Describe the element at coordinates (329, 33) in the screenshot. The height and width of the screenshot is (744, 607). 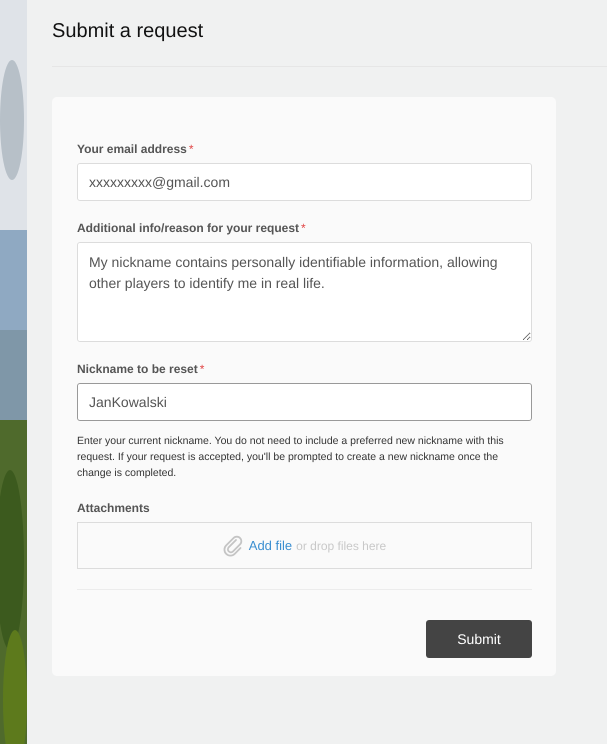
I see `page-title: Submit a request` at that location.